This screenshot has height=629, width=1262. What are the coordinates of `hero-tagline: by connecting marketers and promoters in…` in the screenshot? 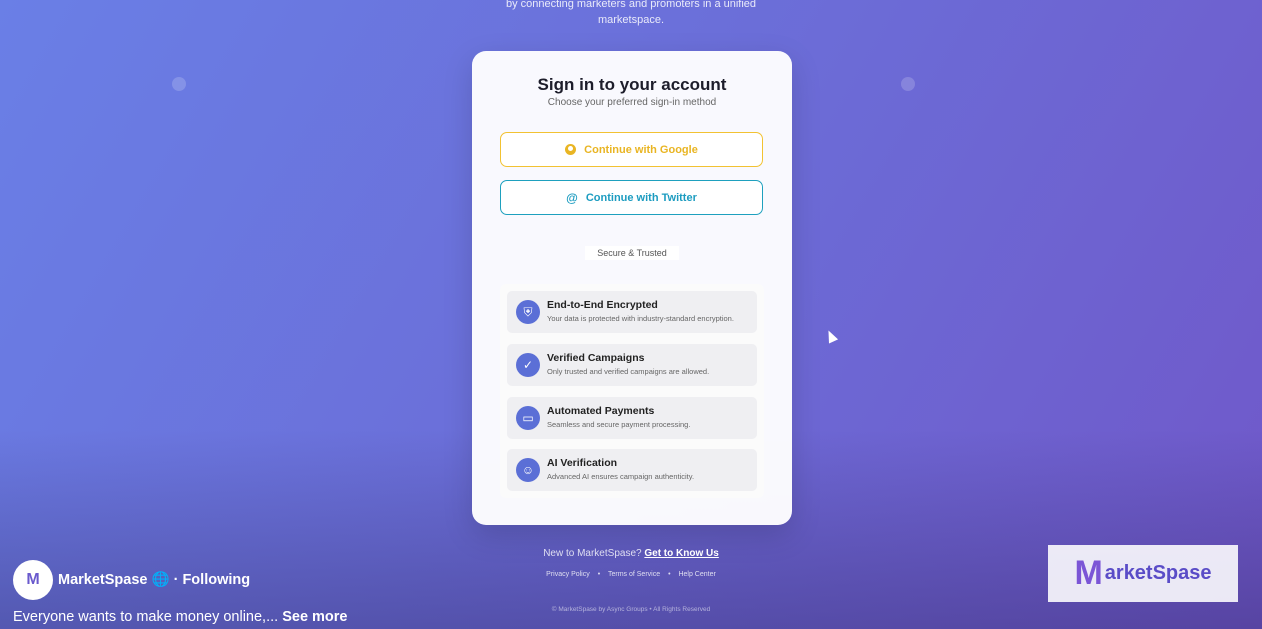 It's located at (631, 14).